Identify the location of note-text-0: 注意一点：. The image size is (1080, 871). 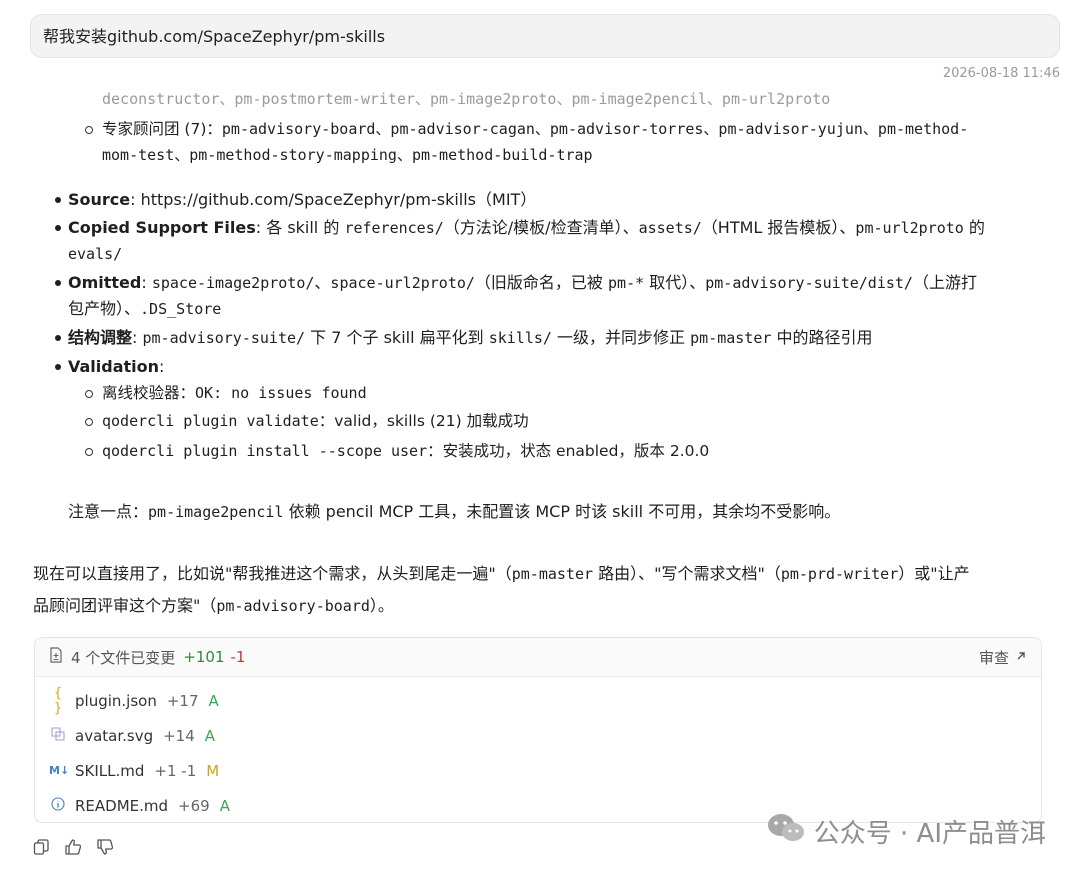
(108, 511).